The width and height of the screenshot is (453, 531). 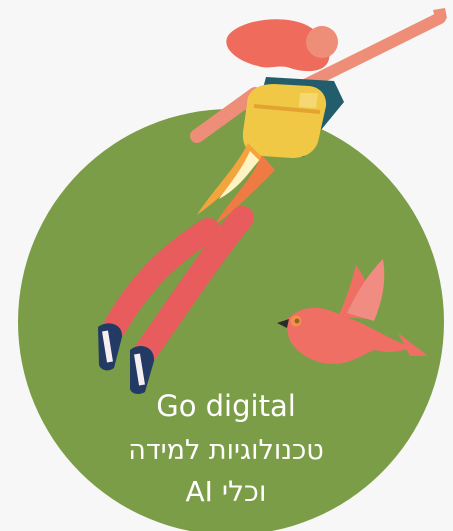 I want to click on caption-go-digital: Go digital, so click(x=226, y=406).